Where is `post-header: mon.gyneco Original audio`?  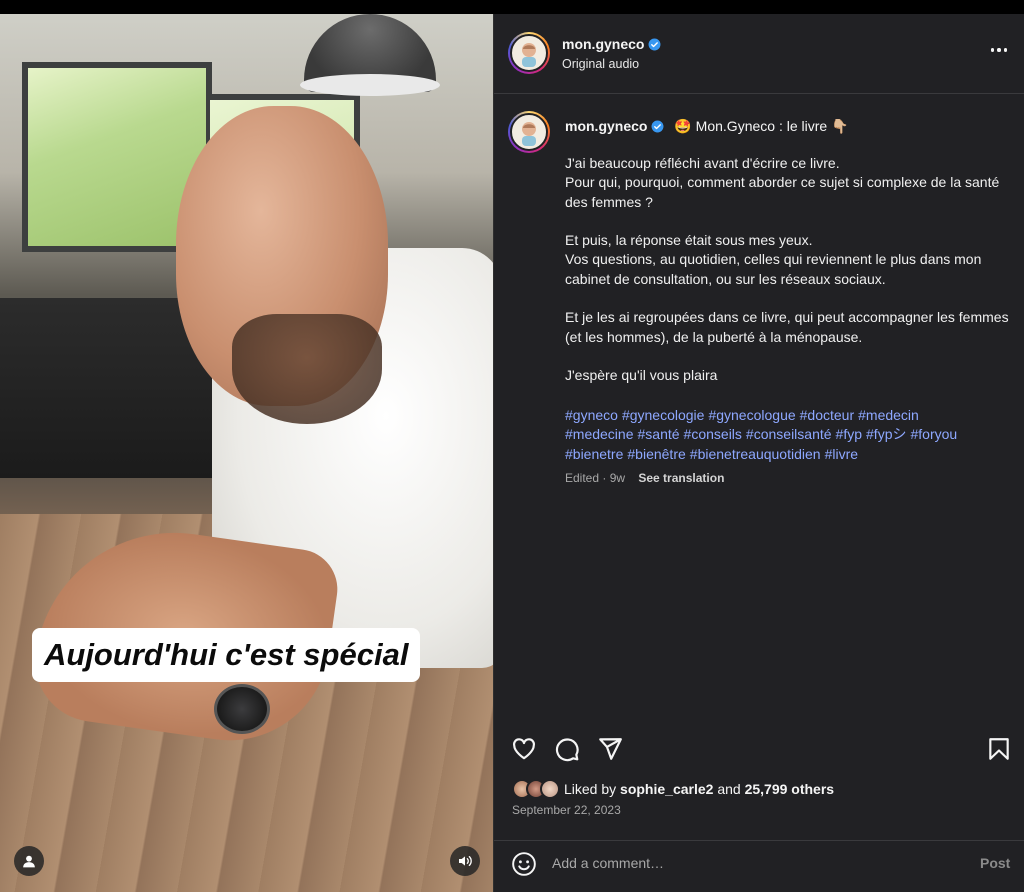
post-header: mon.gyneco Original audio is located at coordinates (759, 54).